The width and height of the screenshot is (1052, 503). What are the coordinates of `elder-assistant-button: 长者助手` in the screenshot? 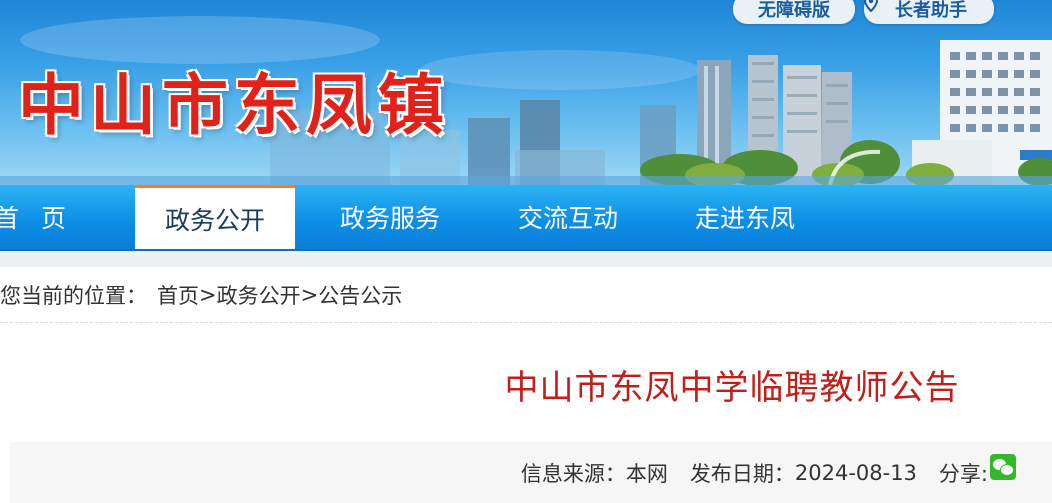 It's located at (929, 12).